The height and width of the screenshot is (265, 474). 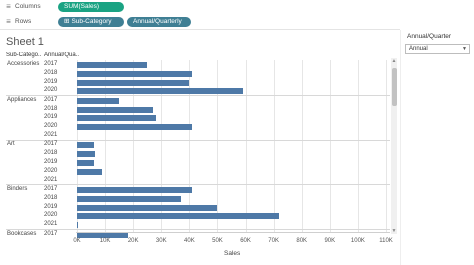 I want to click on scroll-down-icon: ▼, so click(x=394, y=231).